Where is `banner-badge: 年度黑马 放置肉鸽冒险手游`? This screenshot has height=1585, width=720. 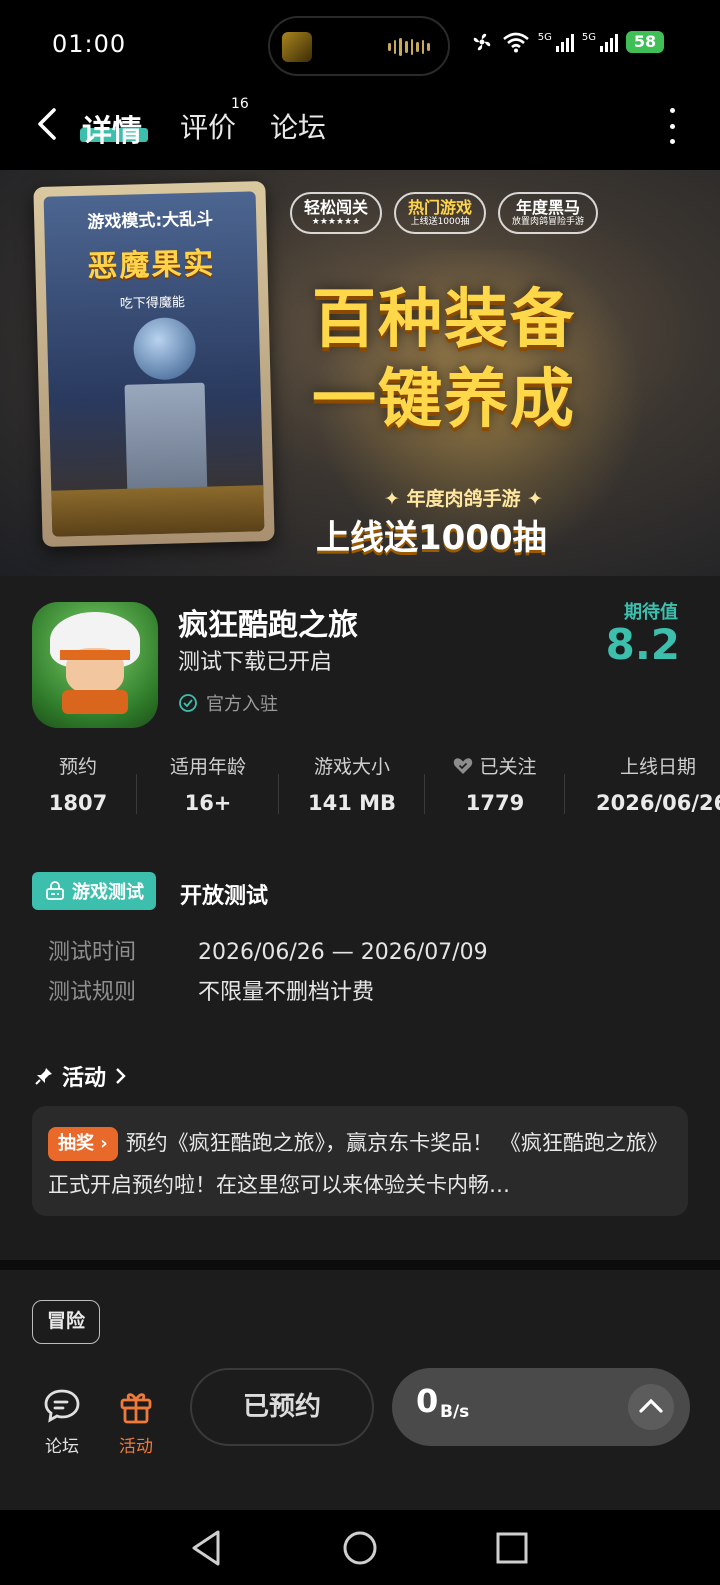
banner-badge: 年度黑马 放置肉鸽冒险手游 is located at coordinates (548, 213).